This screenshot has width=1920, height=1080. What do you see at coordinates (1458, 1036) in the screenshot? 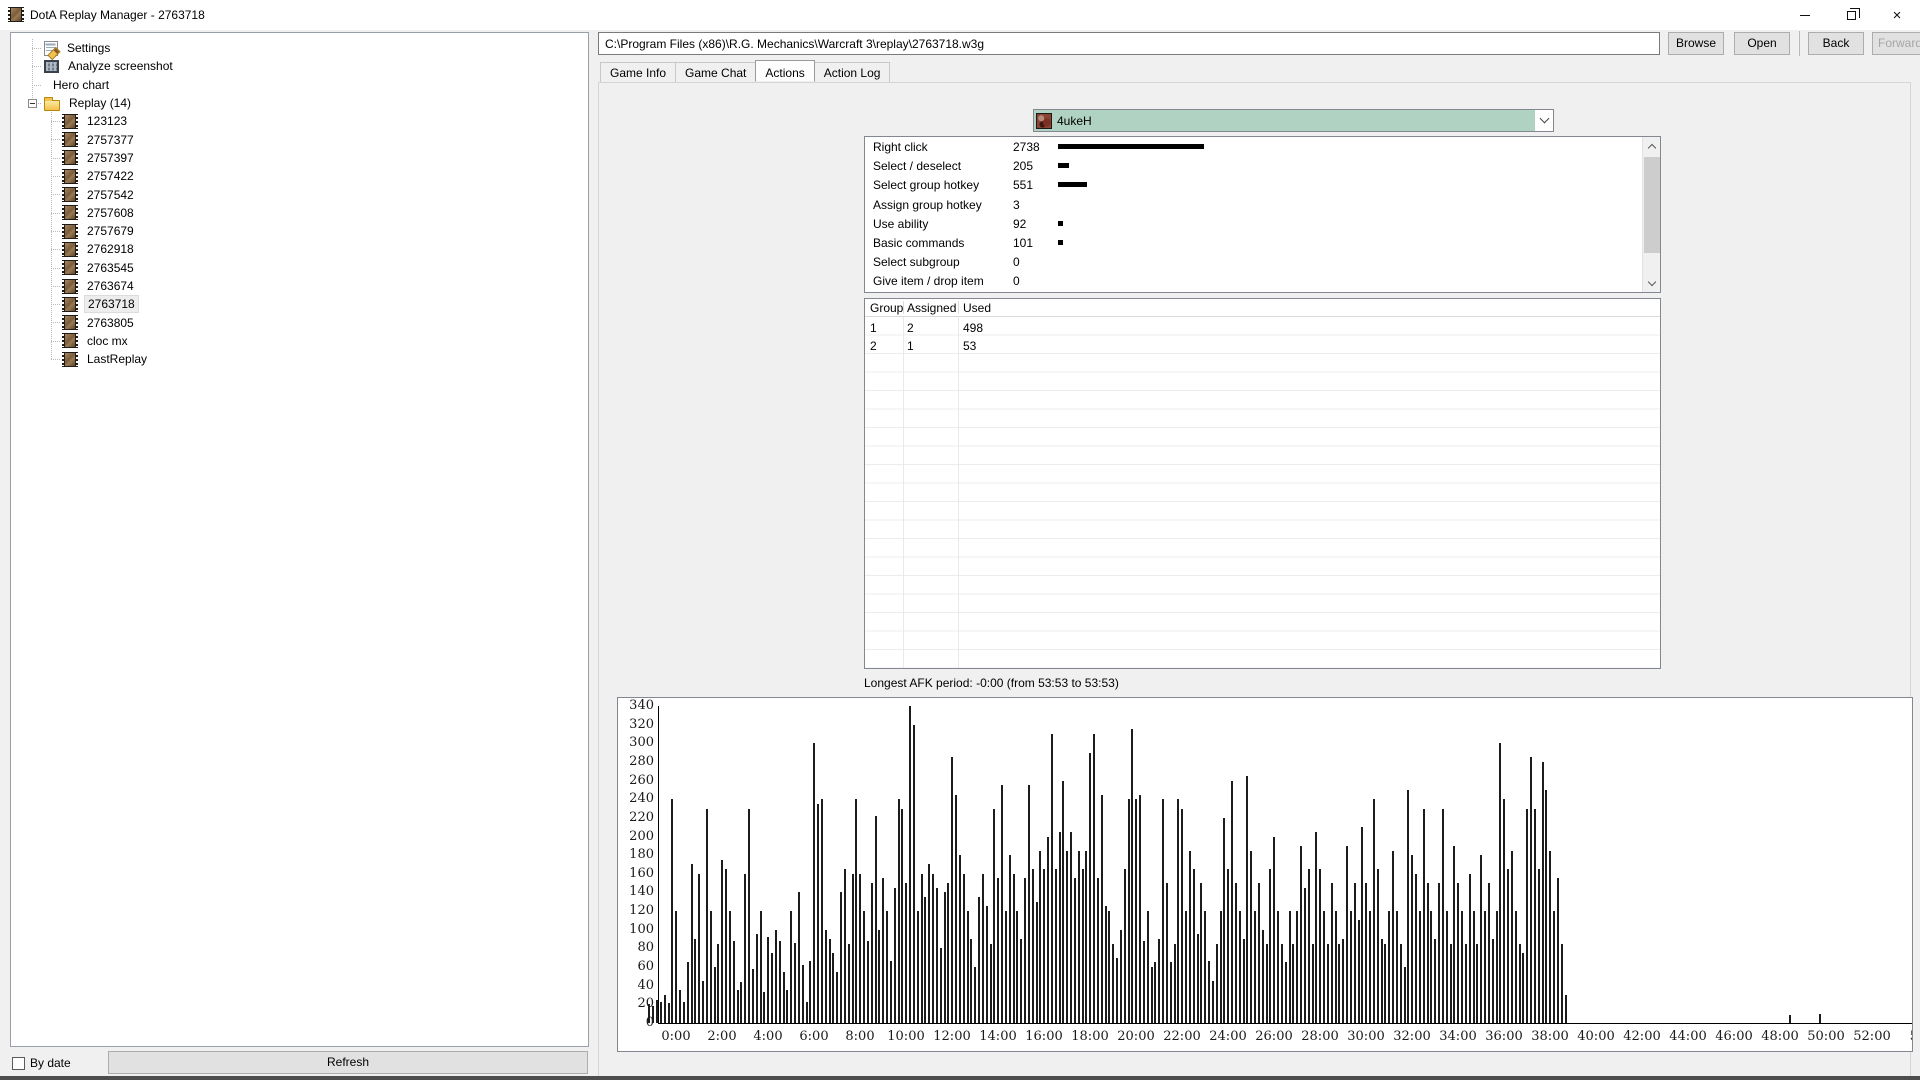
I see `x-axis-tick-label: 34:00` at bounding box center [1458, 1036].